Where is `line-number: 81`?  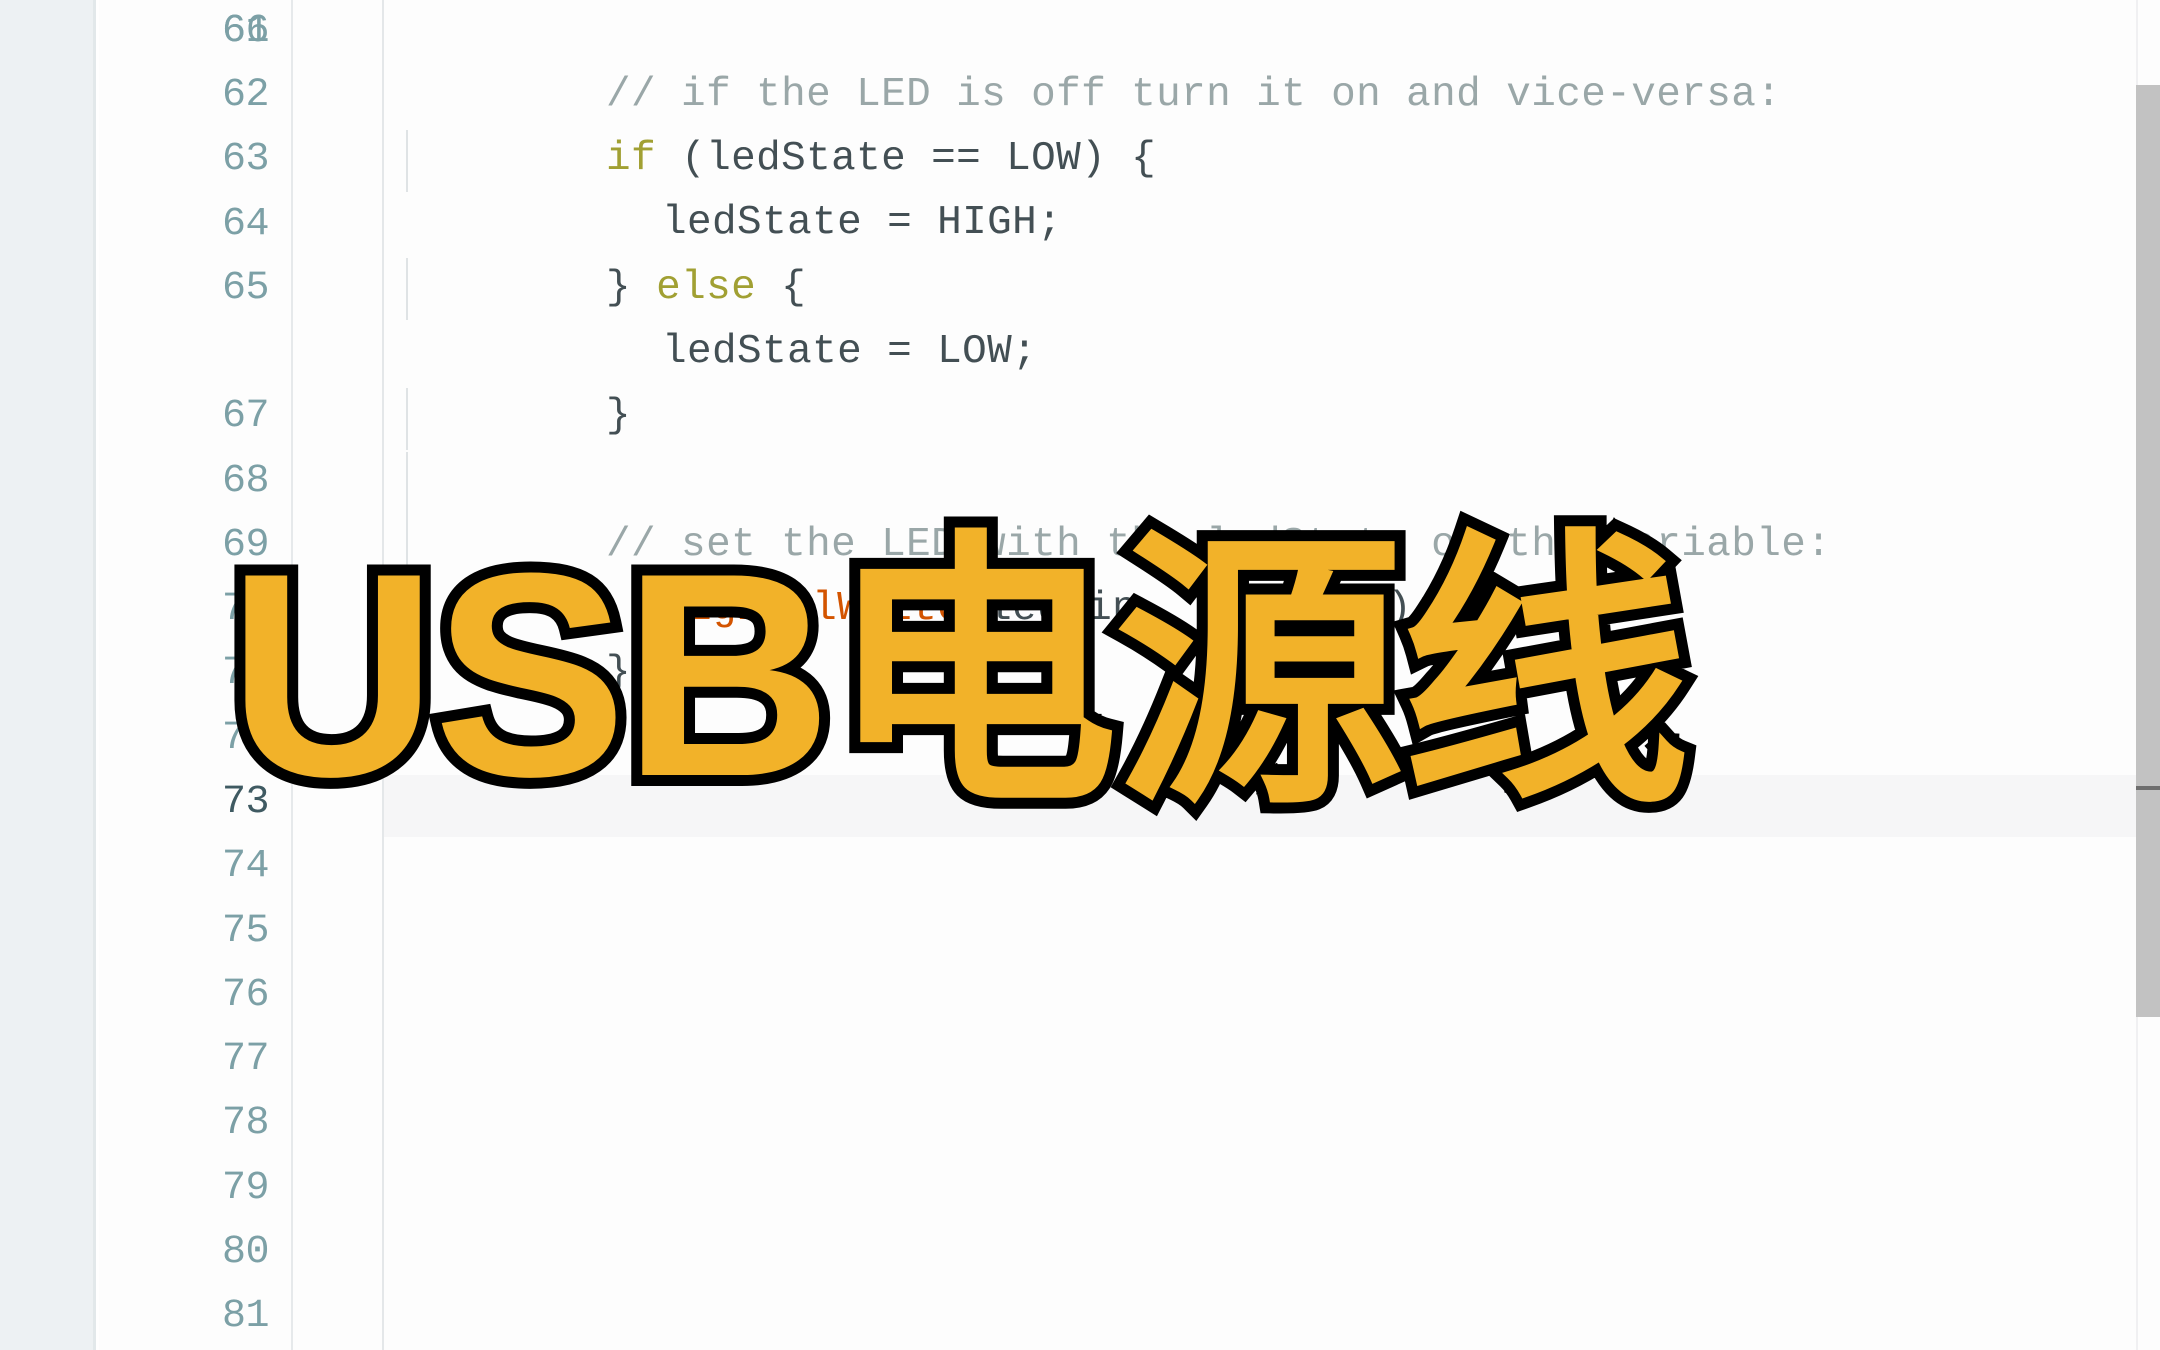
line-number: 81 is located at coordinates (195, 1317).